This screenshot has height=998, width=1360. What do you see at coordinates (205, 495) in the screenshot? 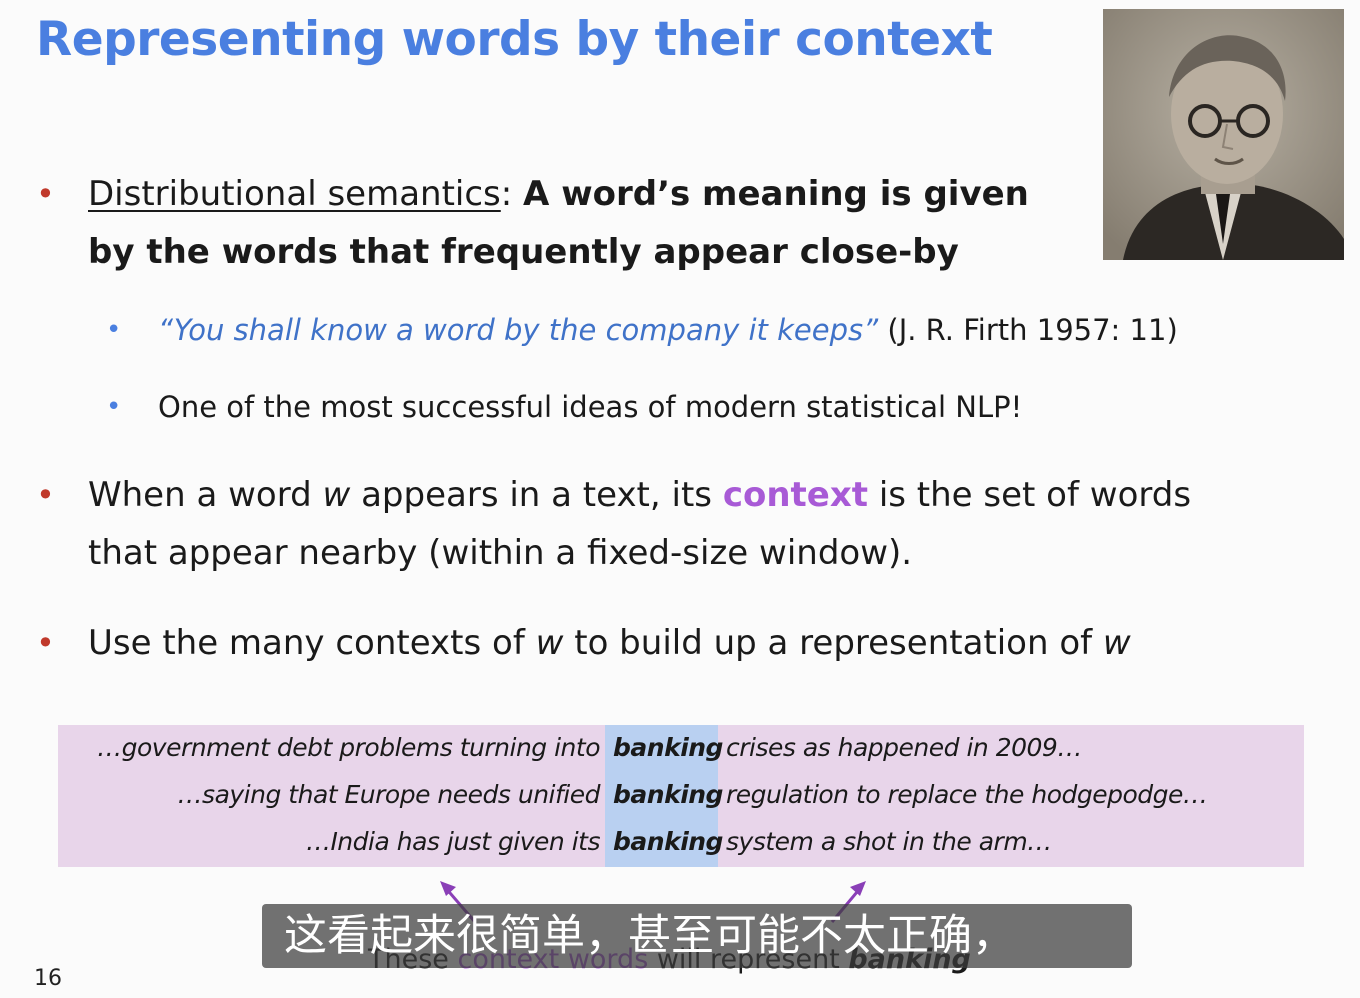
I see `bullet2-text-a: When a word` at bounding box center [205, 495].